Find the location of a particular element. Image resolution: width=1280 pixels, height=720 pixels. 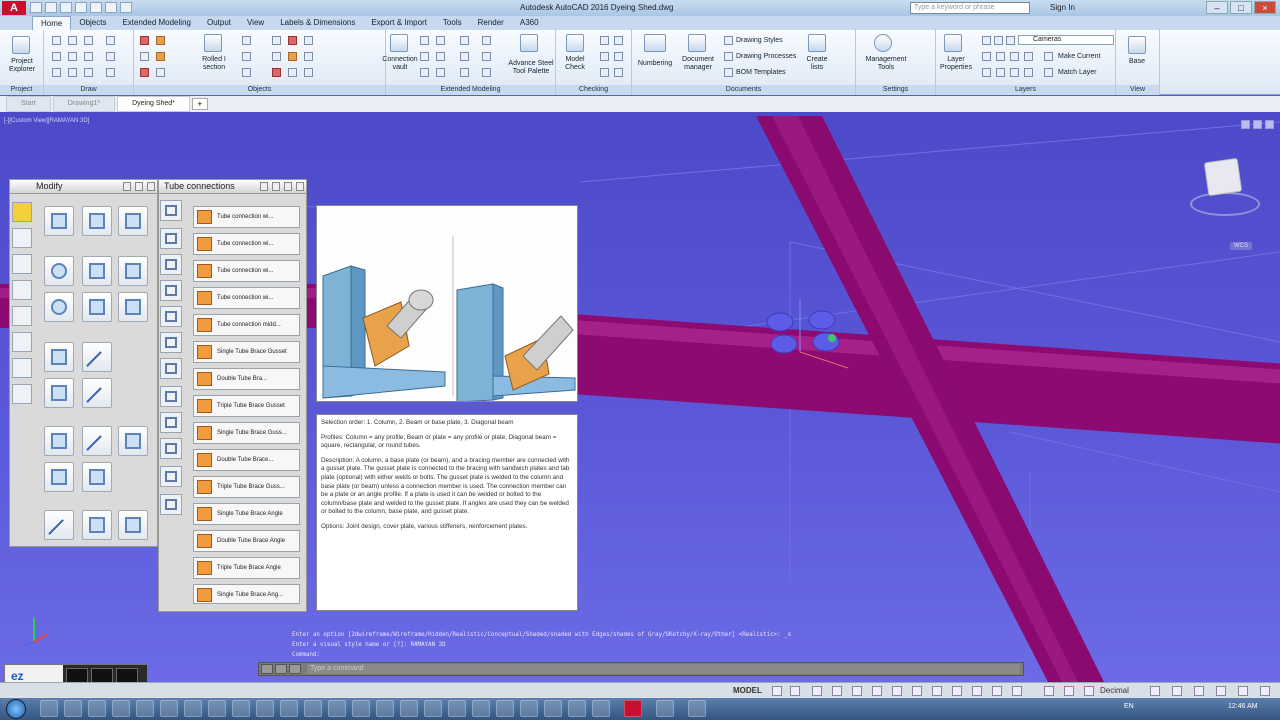

layers-panel-title: Layers is located at coordinates (1025, 90).